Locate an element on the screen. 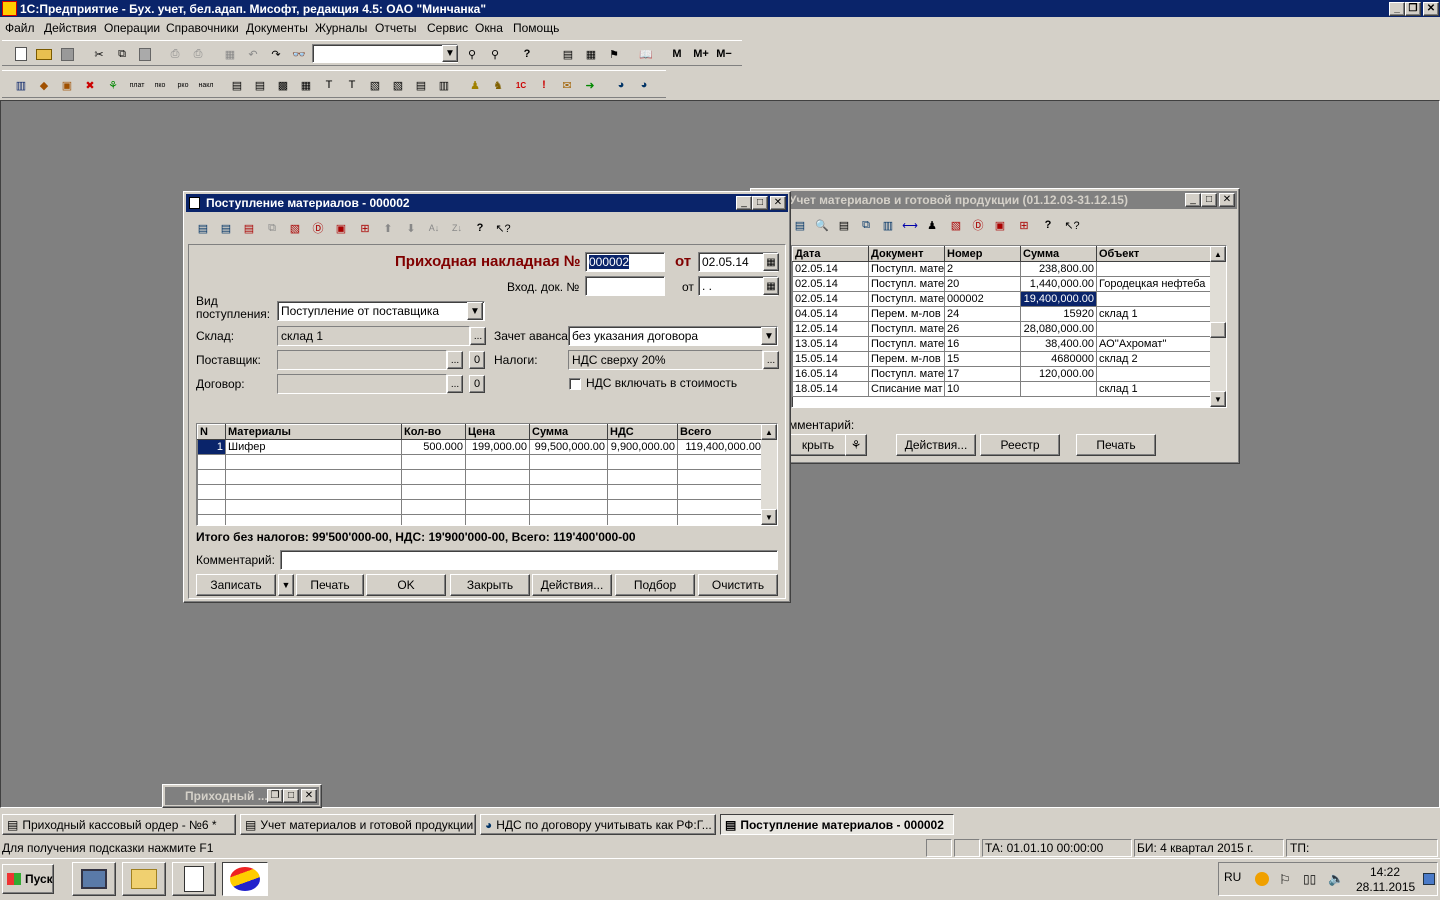 Image resolution: width=1440 pixels, height=900 pixels. doc-whatsthis-icon: ↖? is located at coordinates (503, 228).